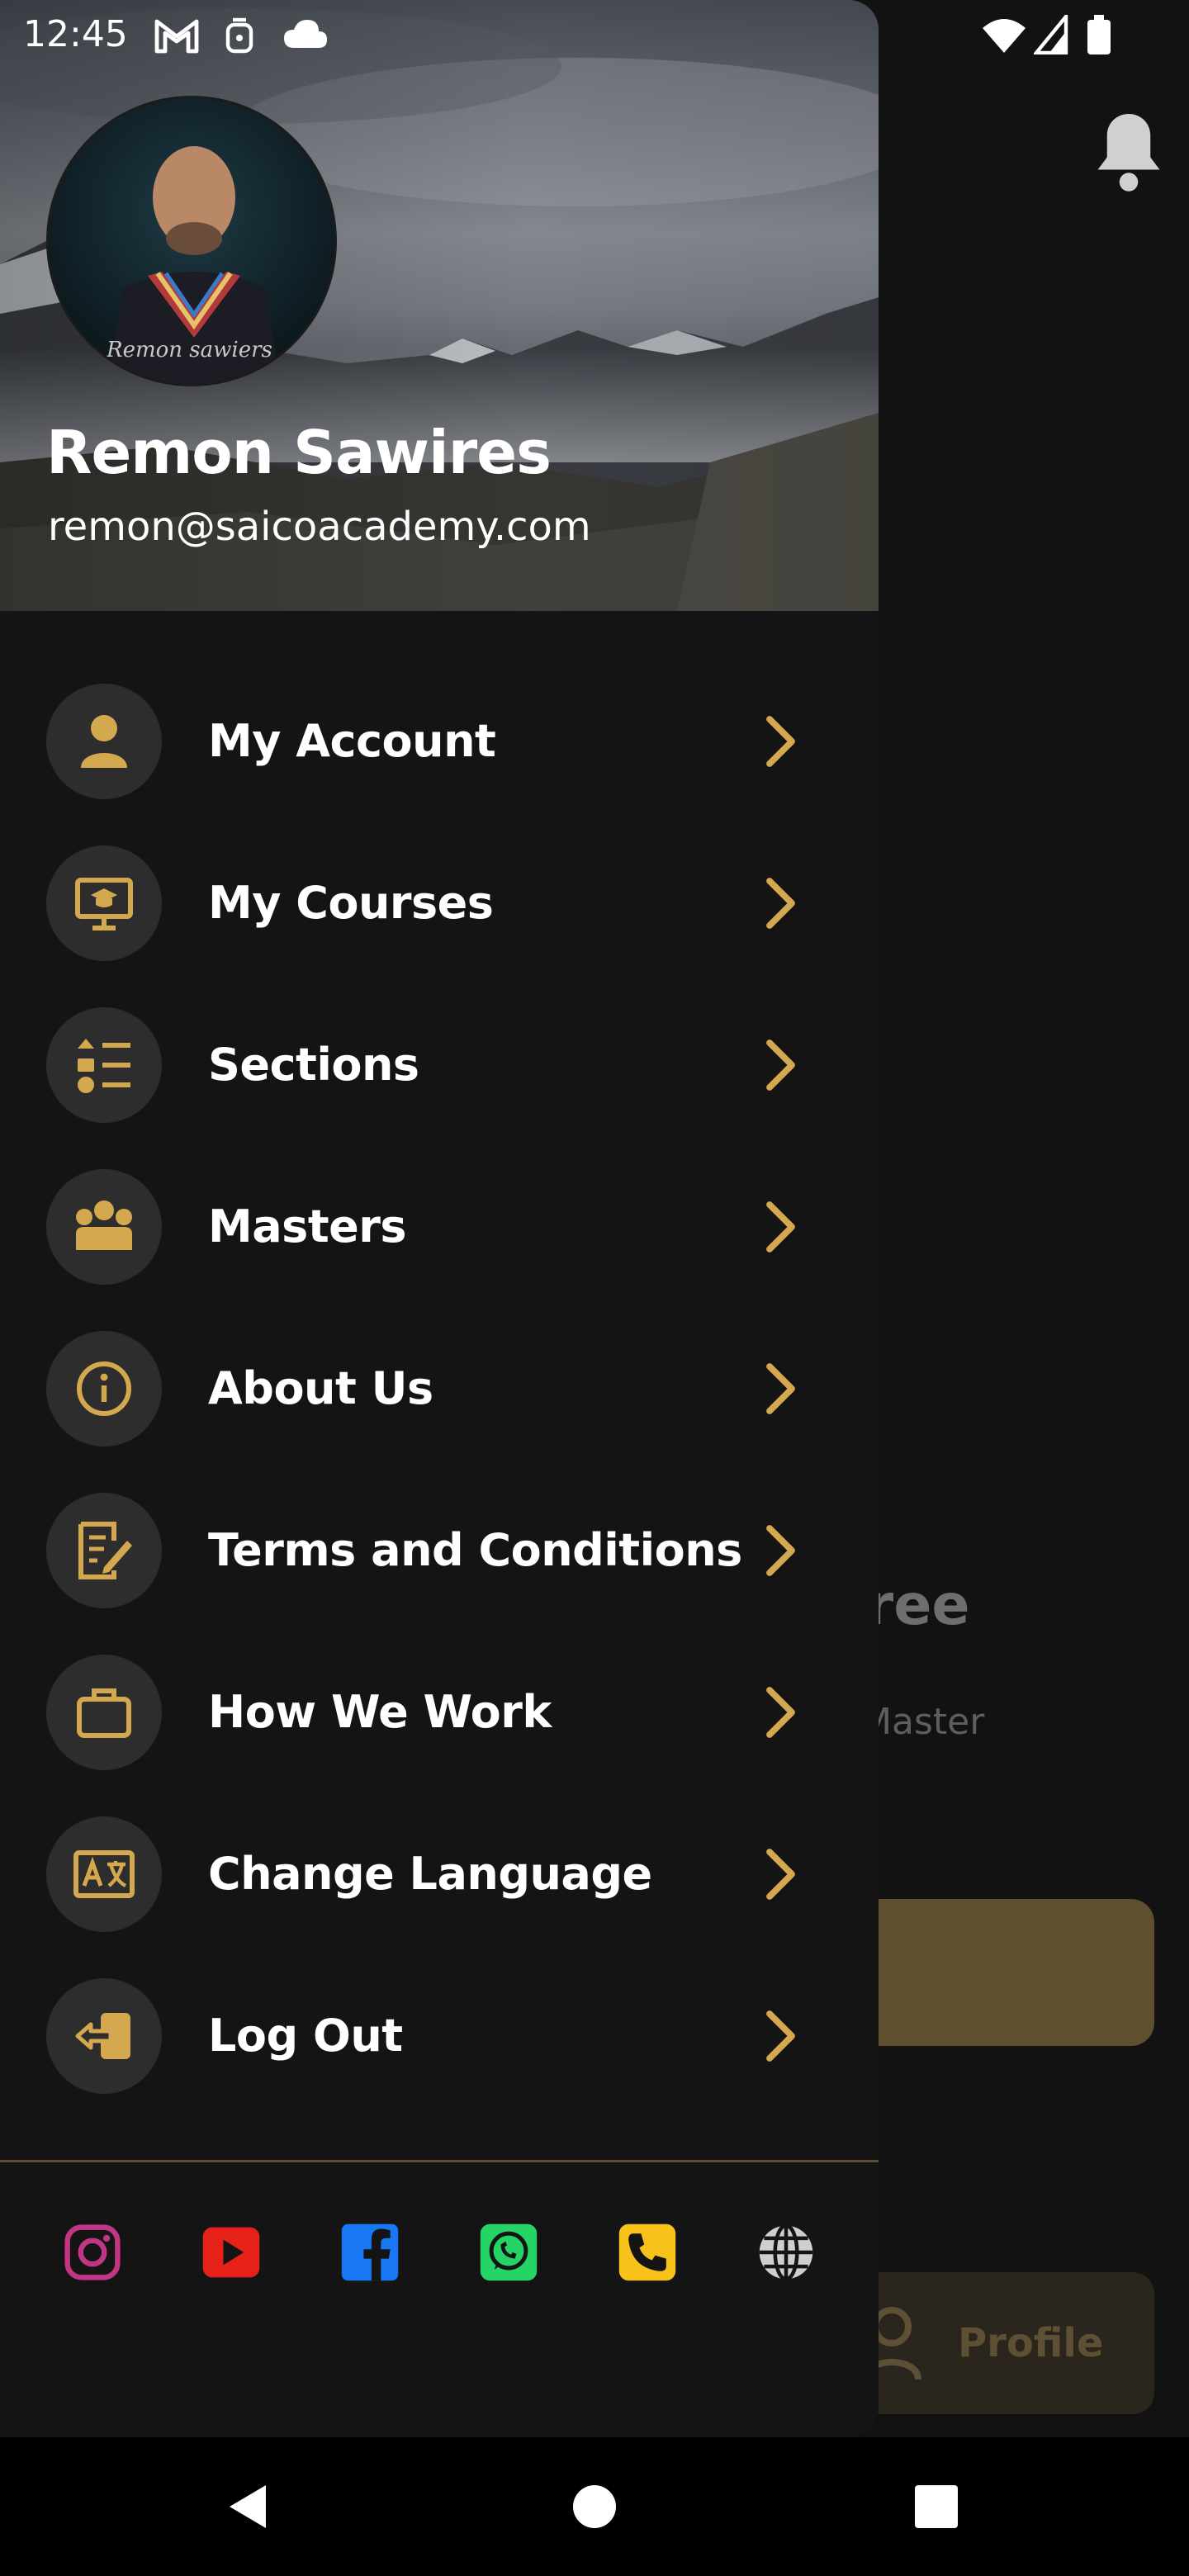 The height and width of the screenshot is (2576, 1189). What do you see at coordinates (439, 2161) in the screenshot?
I see `drawer-divider` at bounding box center [439, 2161].